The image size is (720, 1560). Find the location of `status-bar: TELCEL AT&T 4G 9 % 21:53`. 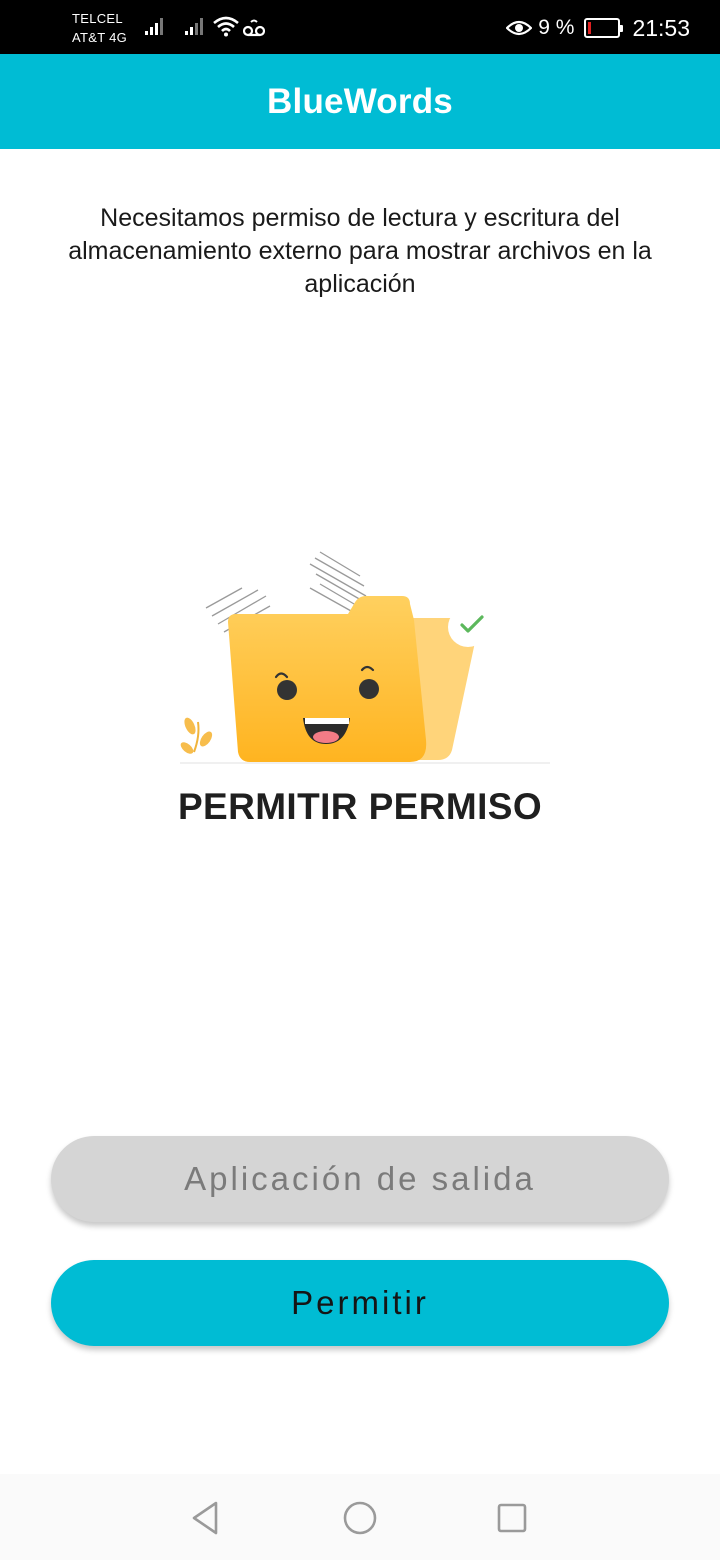

status-bar: TELCEL AT&T 4G 9 % 21:53 is located at coordinates (360, 27).